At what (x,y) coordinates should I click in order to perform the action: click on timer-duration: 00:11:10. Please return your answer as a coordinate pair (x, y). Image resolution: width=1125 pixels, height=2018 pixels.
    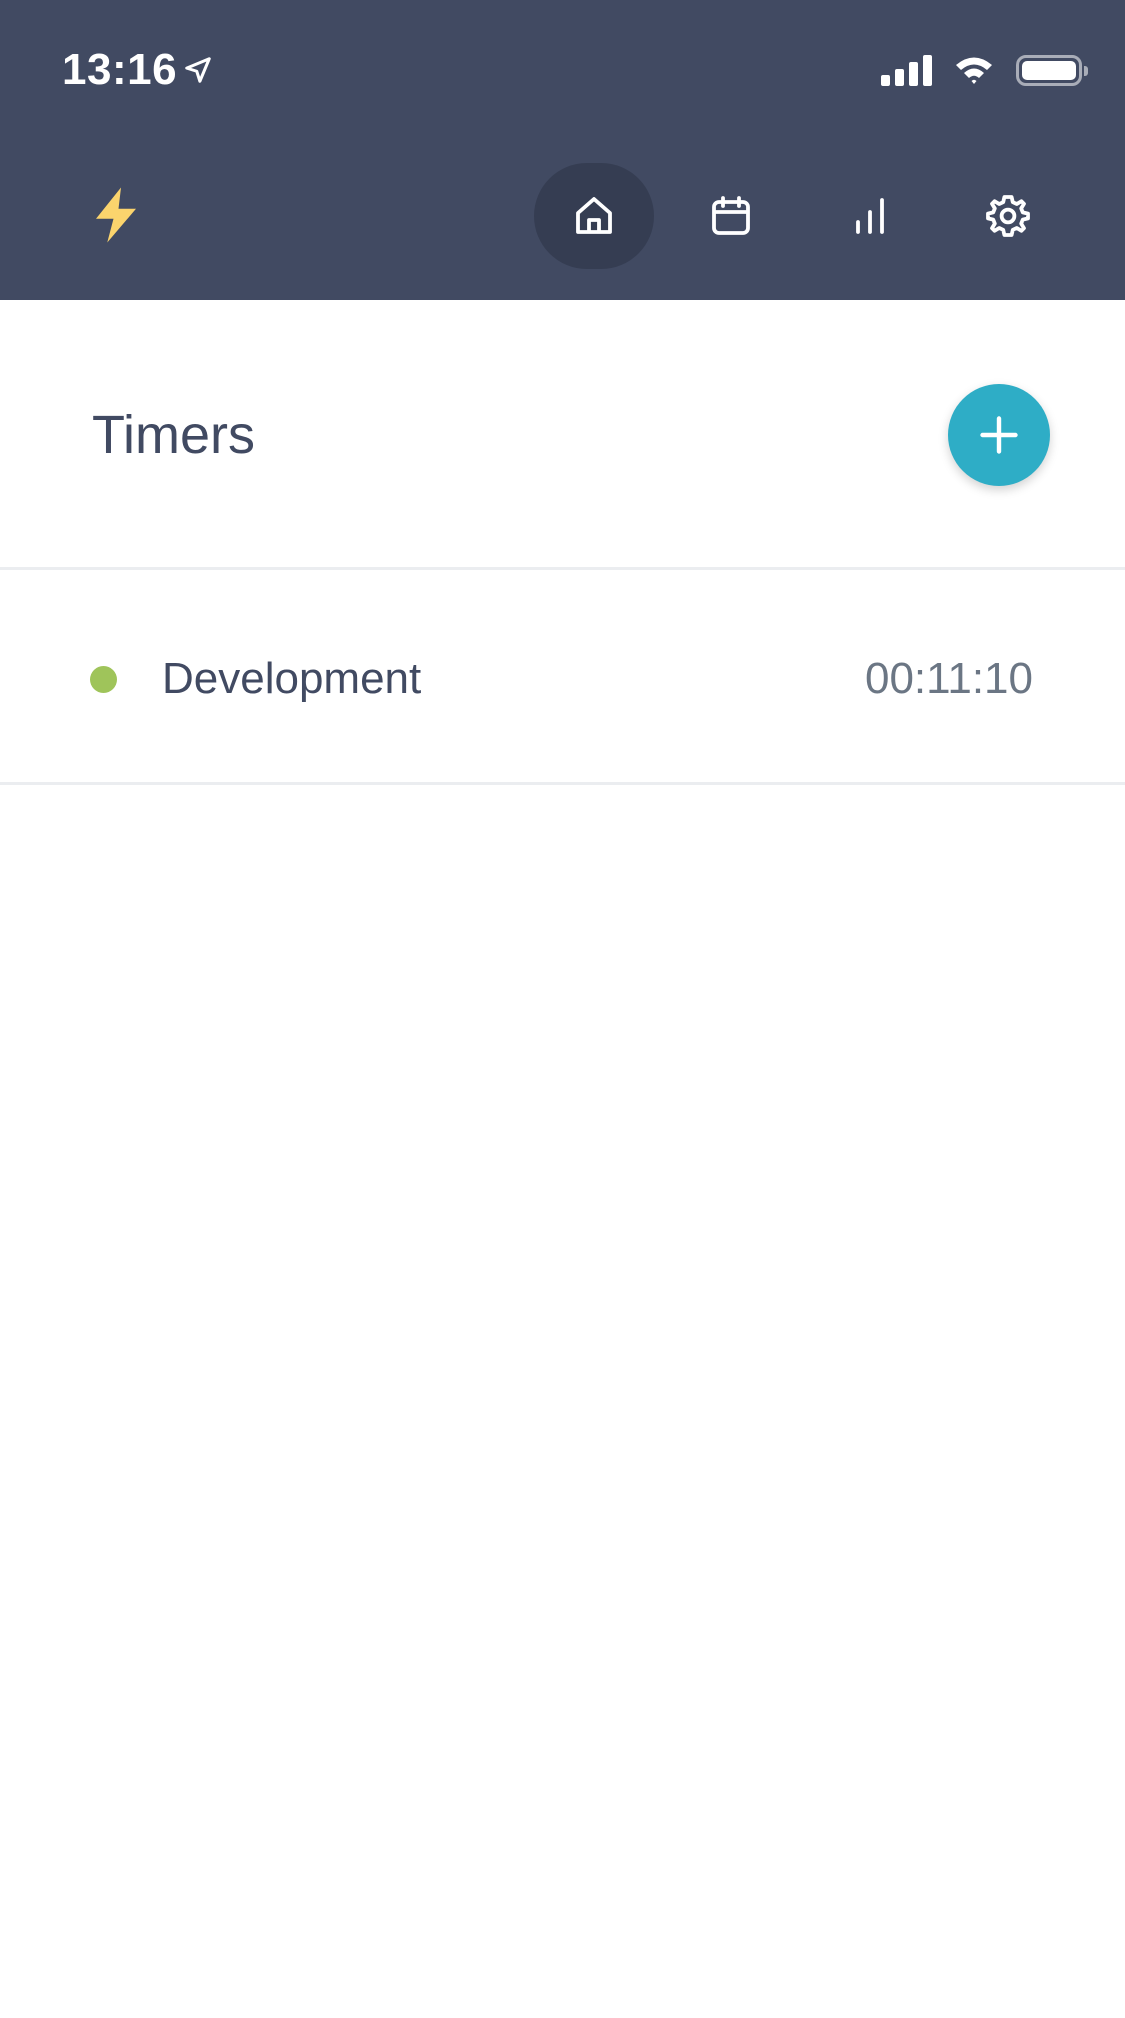
    Looking at the image, I should click on (948, 678).